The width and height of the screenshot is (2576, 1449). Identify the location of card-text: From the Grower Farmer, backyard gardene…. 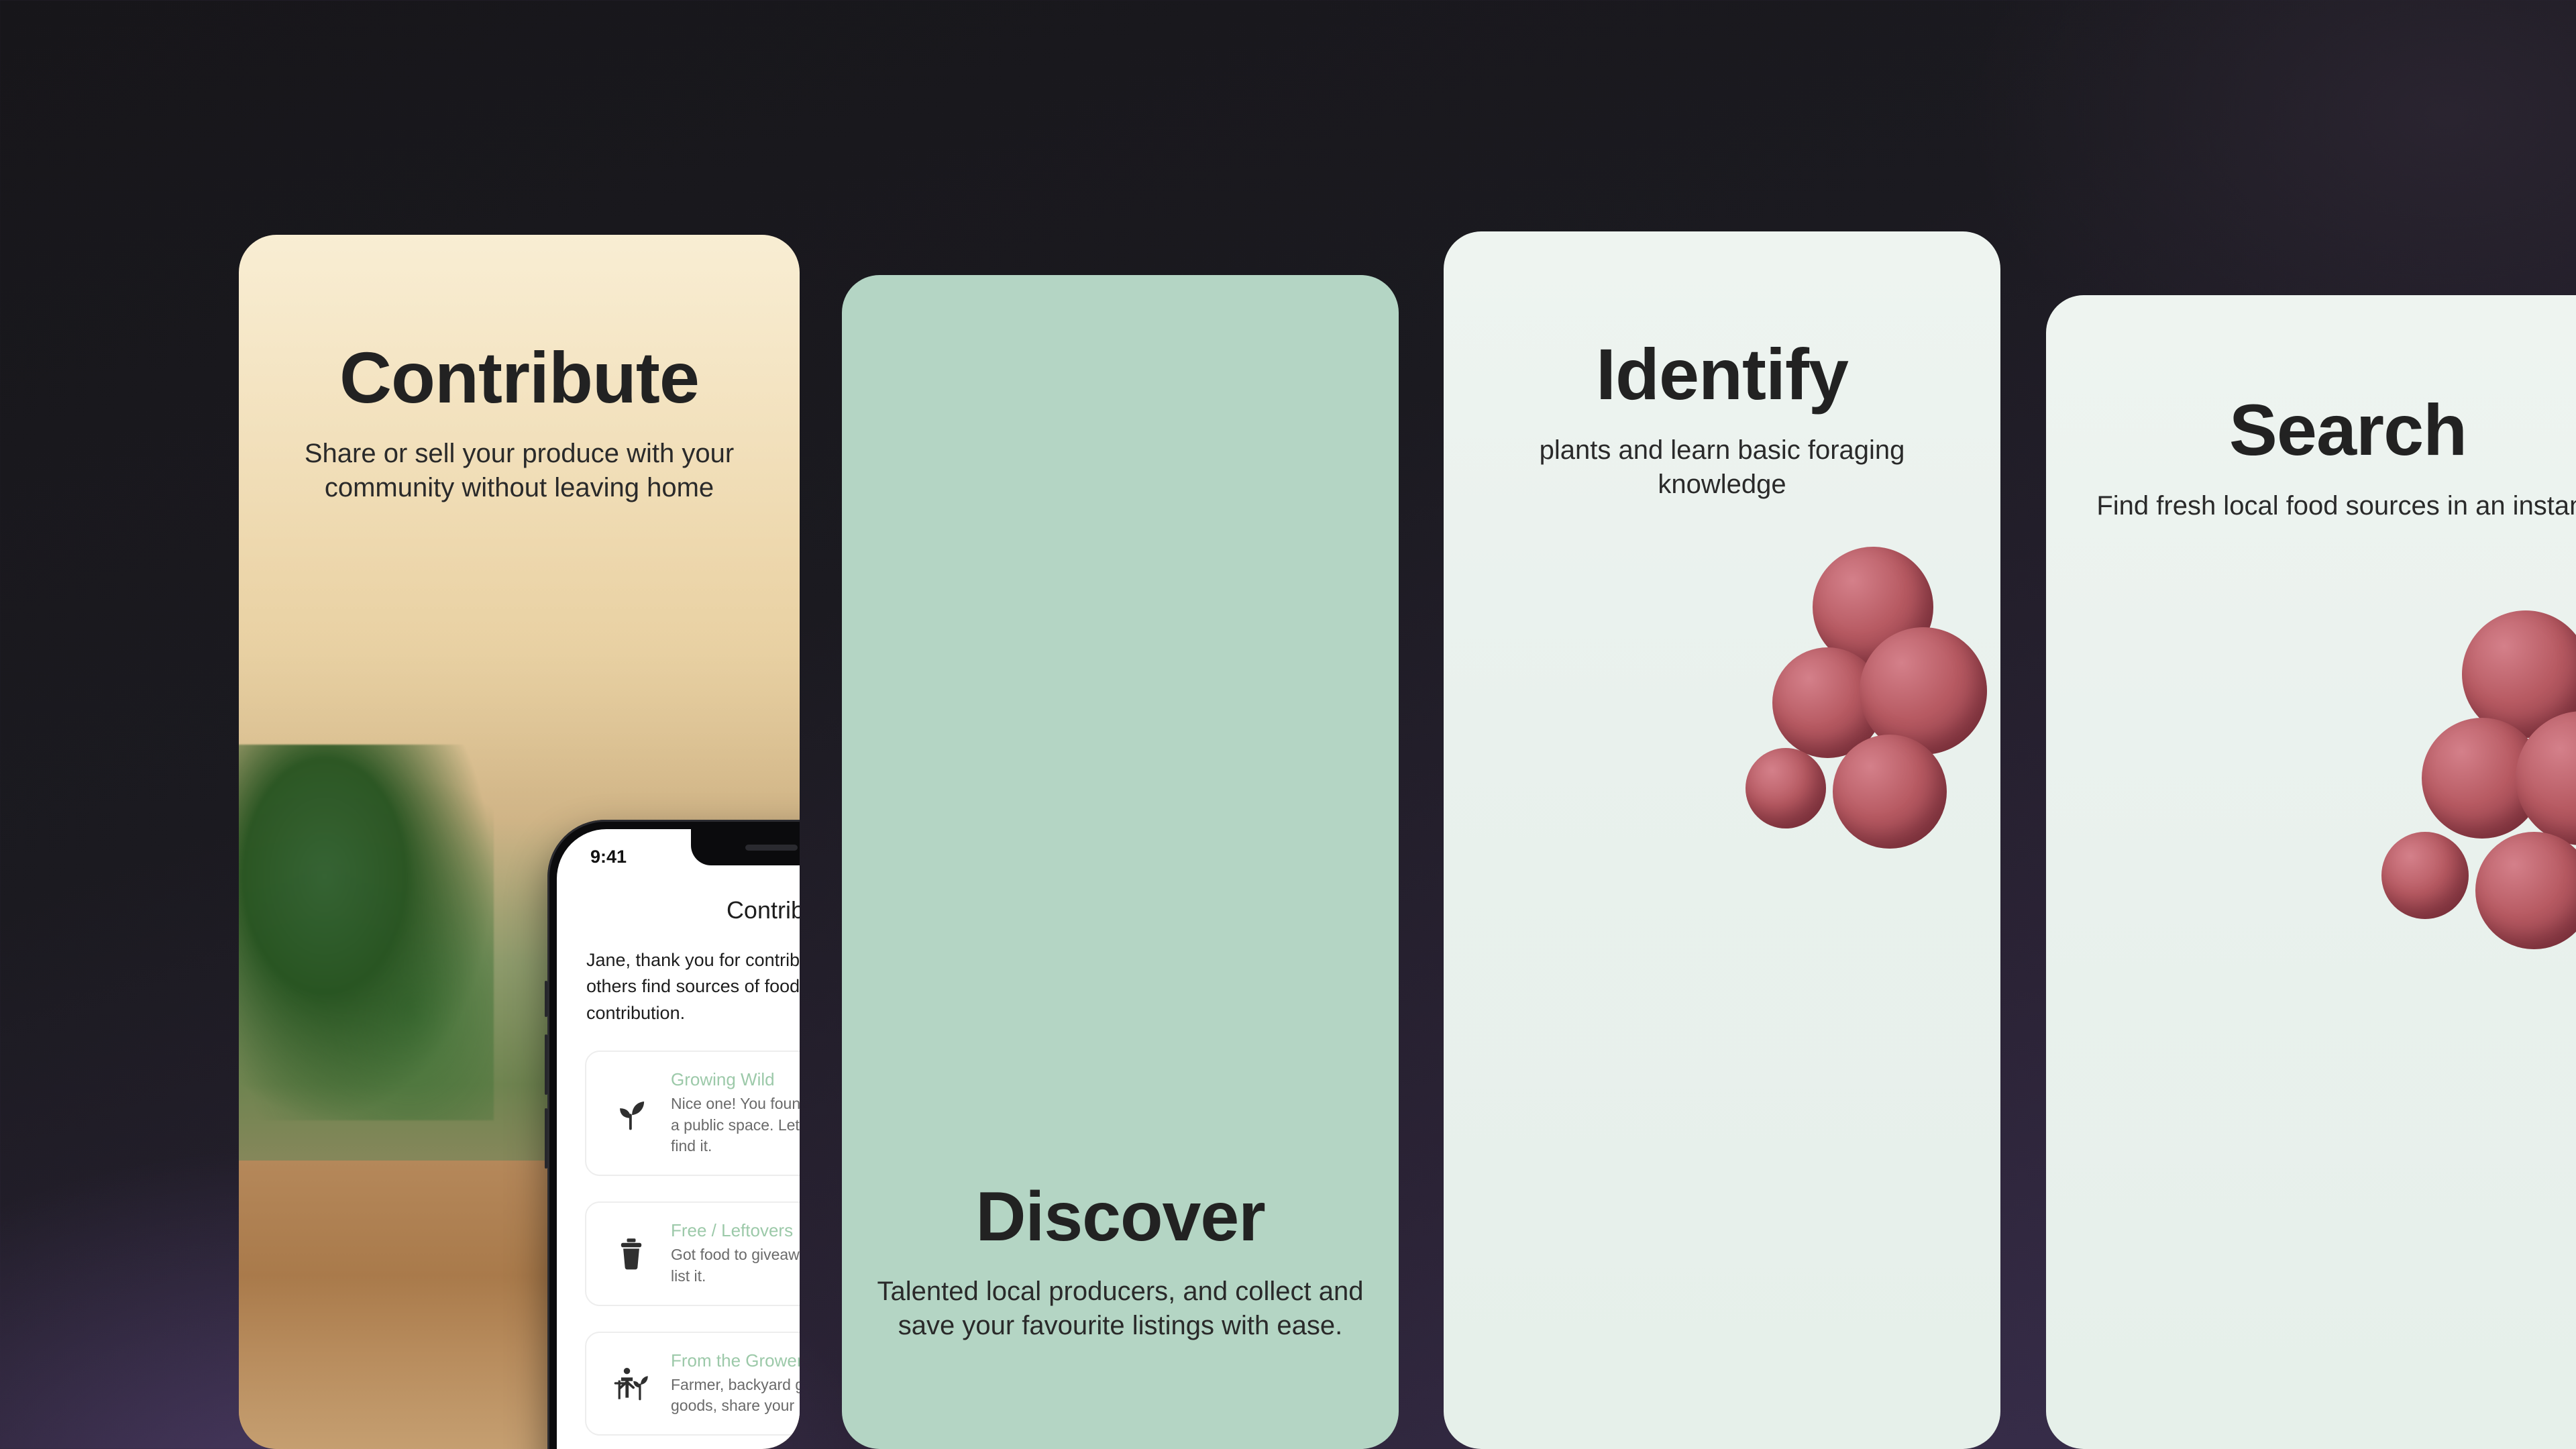
(735, 1383).